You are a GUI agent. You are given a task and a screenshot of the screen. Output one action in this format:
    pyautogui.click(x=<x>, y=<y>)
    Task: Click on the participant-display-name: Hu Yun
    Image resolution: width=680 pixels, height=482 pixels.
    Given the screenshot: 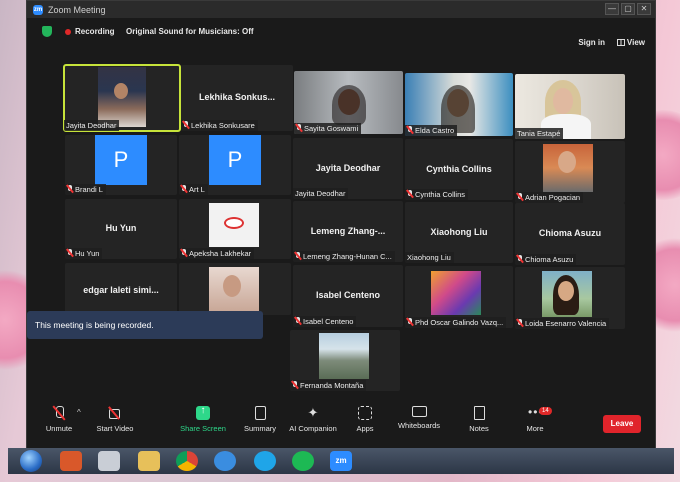 What is the action you would take?
    pyautogui.click(x=121, y=228)
    